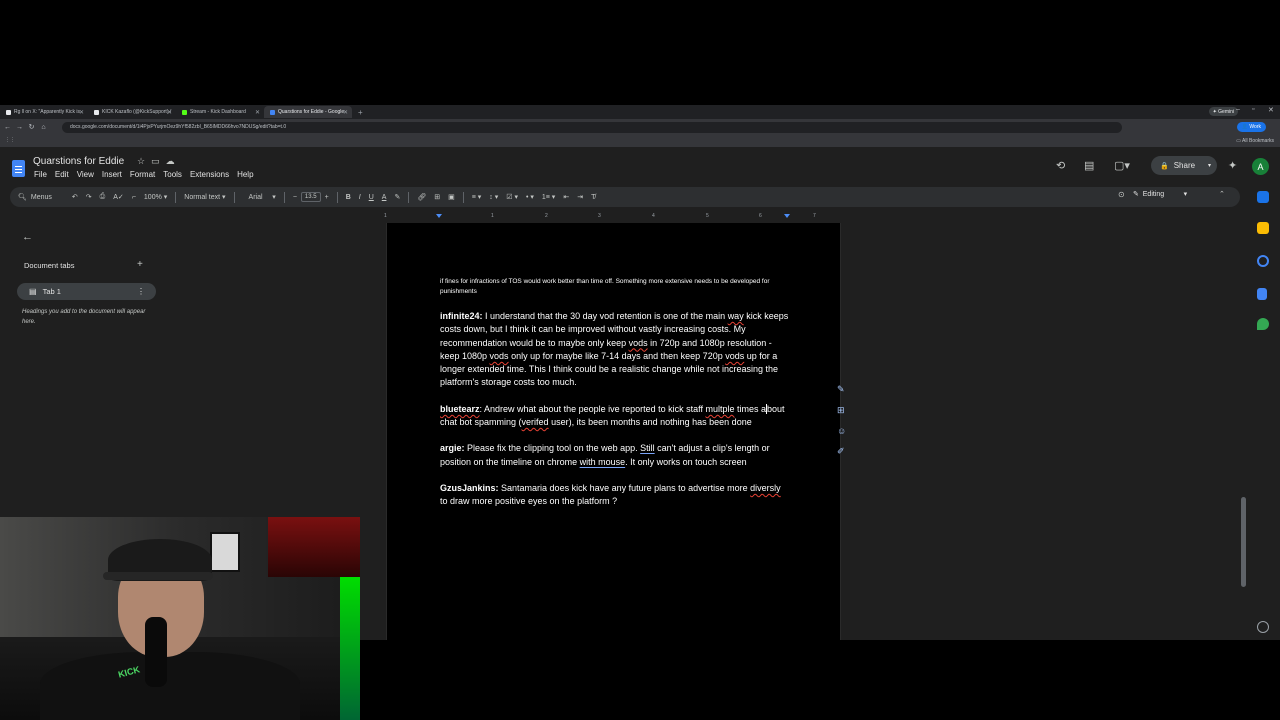  Describe the element at coordinates (535, 422) in the screenshot. I see `spell-flagged-word: verifed` at that location.